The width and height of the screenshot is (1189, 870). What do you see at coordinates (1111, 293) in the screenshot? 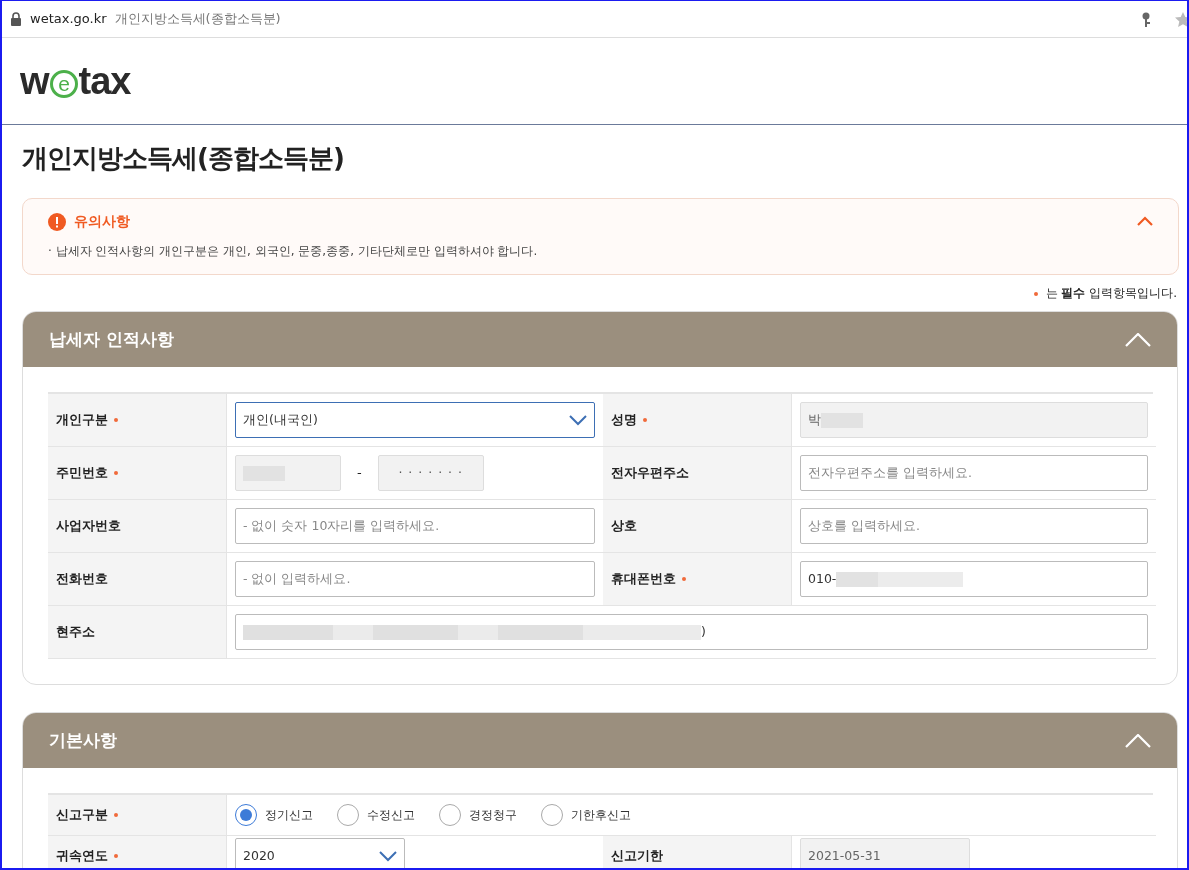
I see `required-note: 는 필수 입력항목입니다.` at bounding box center [1111, 293].